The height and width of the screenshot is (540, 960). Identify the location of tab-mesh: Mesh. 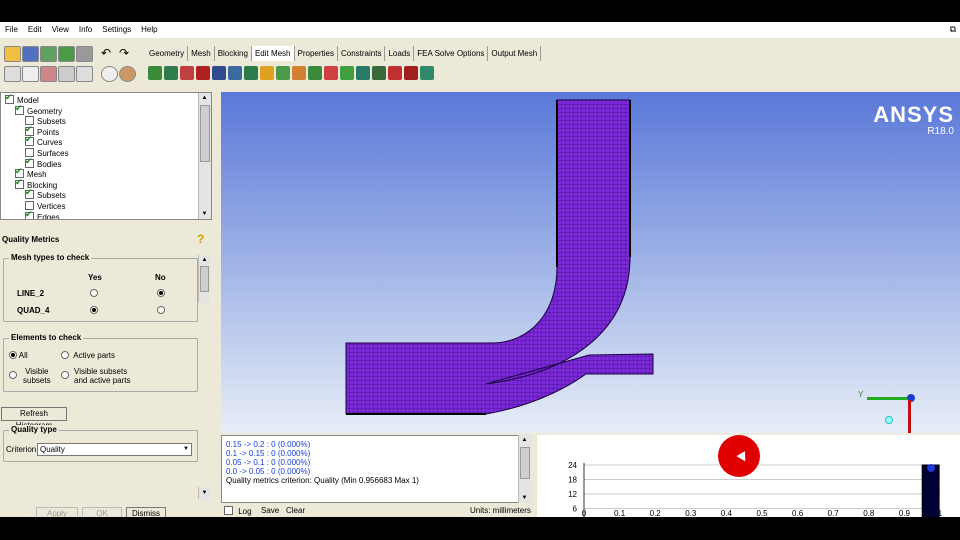
(201, 53).